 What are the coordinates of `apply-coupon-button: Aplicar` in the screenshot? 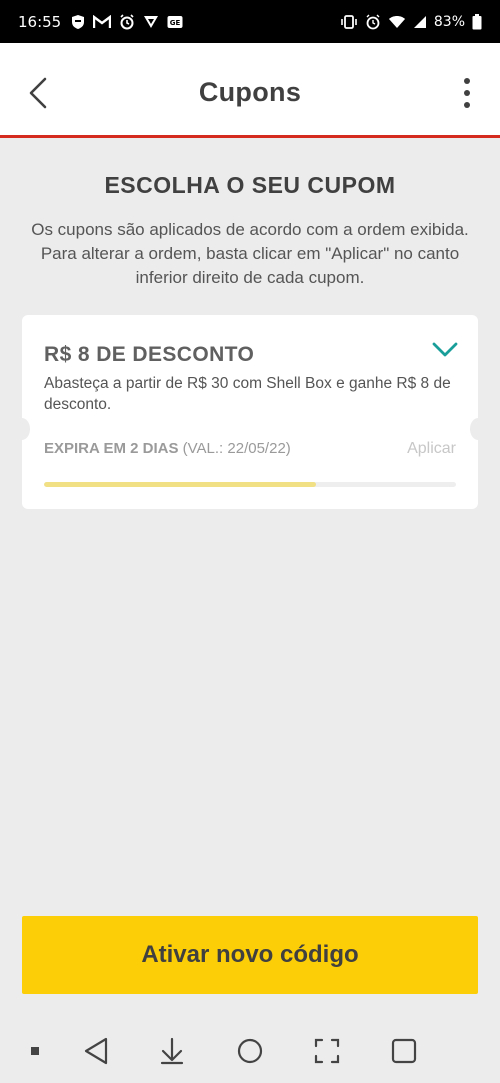 It's located at (431, 449).